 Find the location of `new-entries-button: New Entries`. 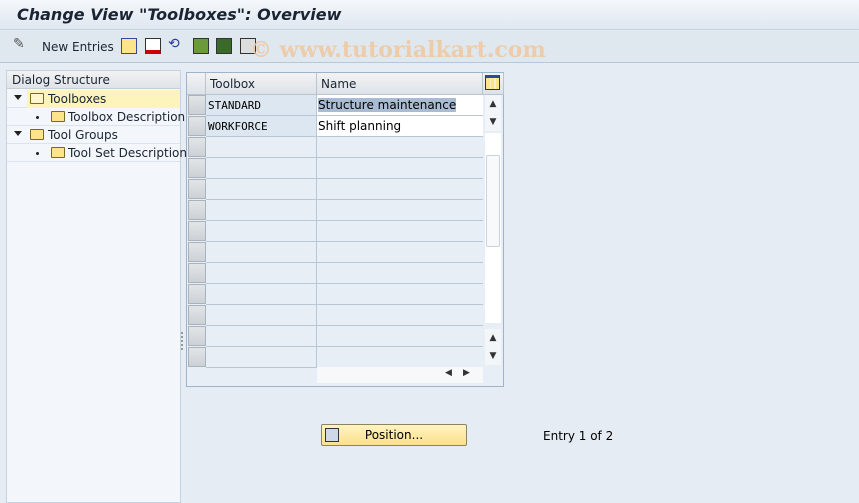

new-entries-button: New Entries is located at coordinates (78, 47).